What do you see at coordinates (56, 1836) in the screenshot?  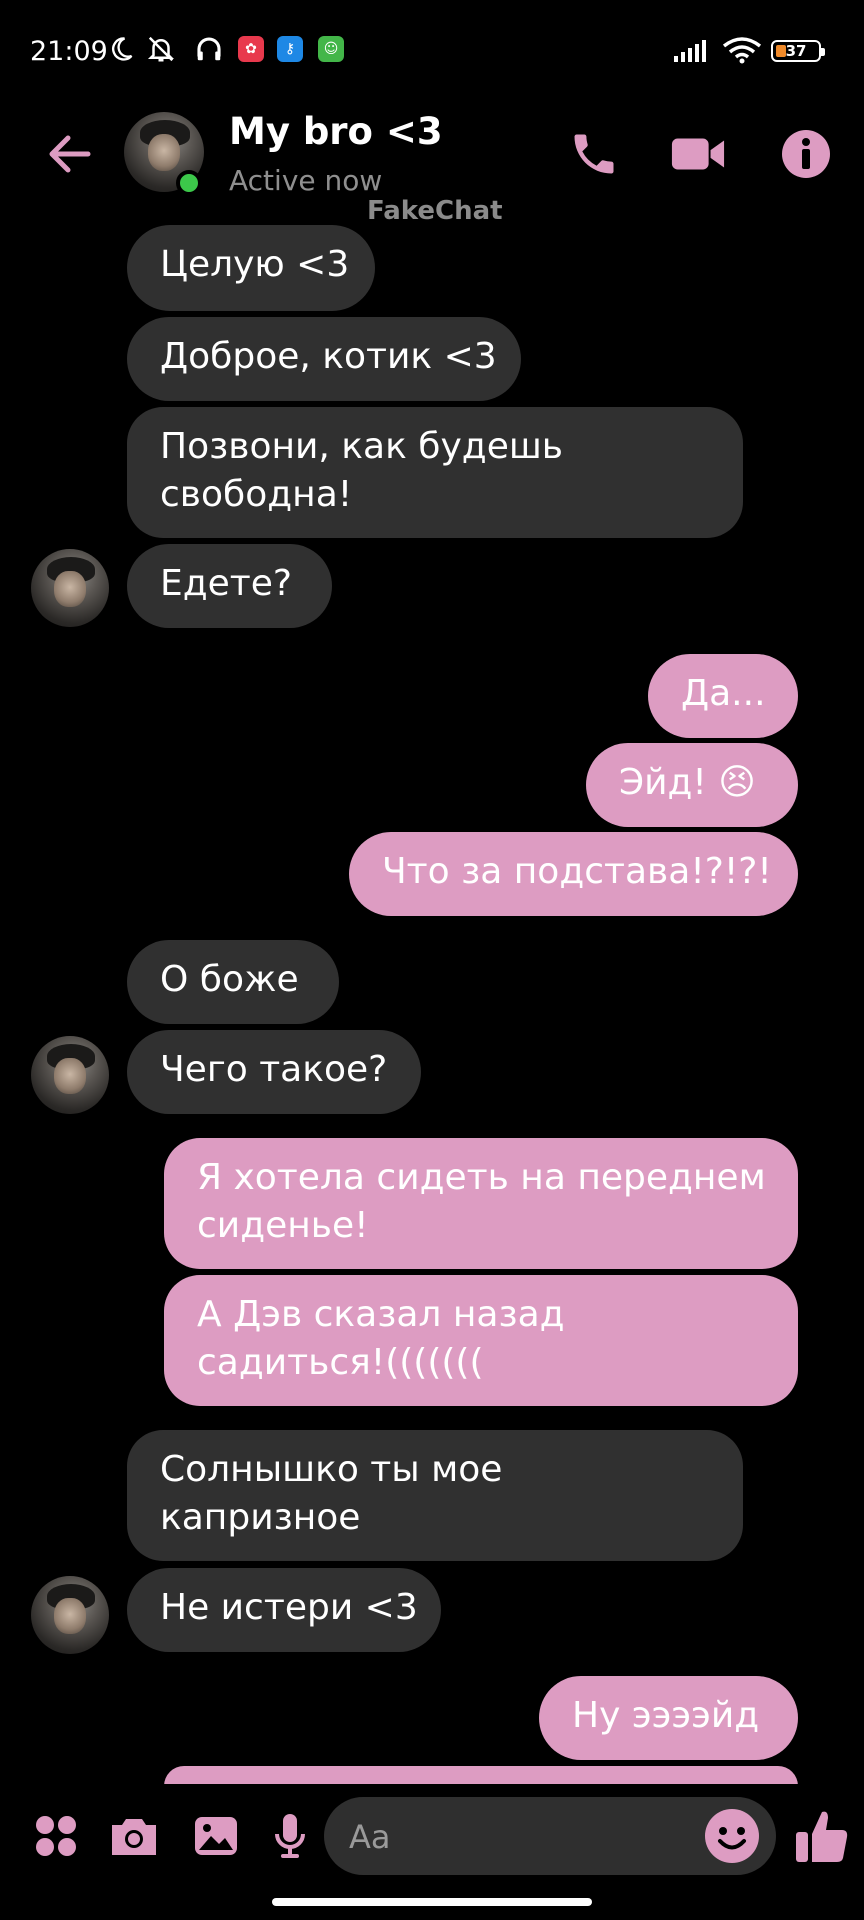 I see `apps-icon` at bounding box center [56, 1836].